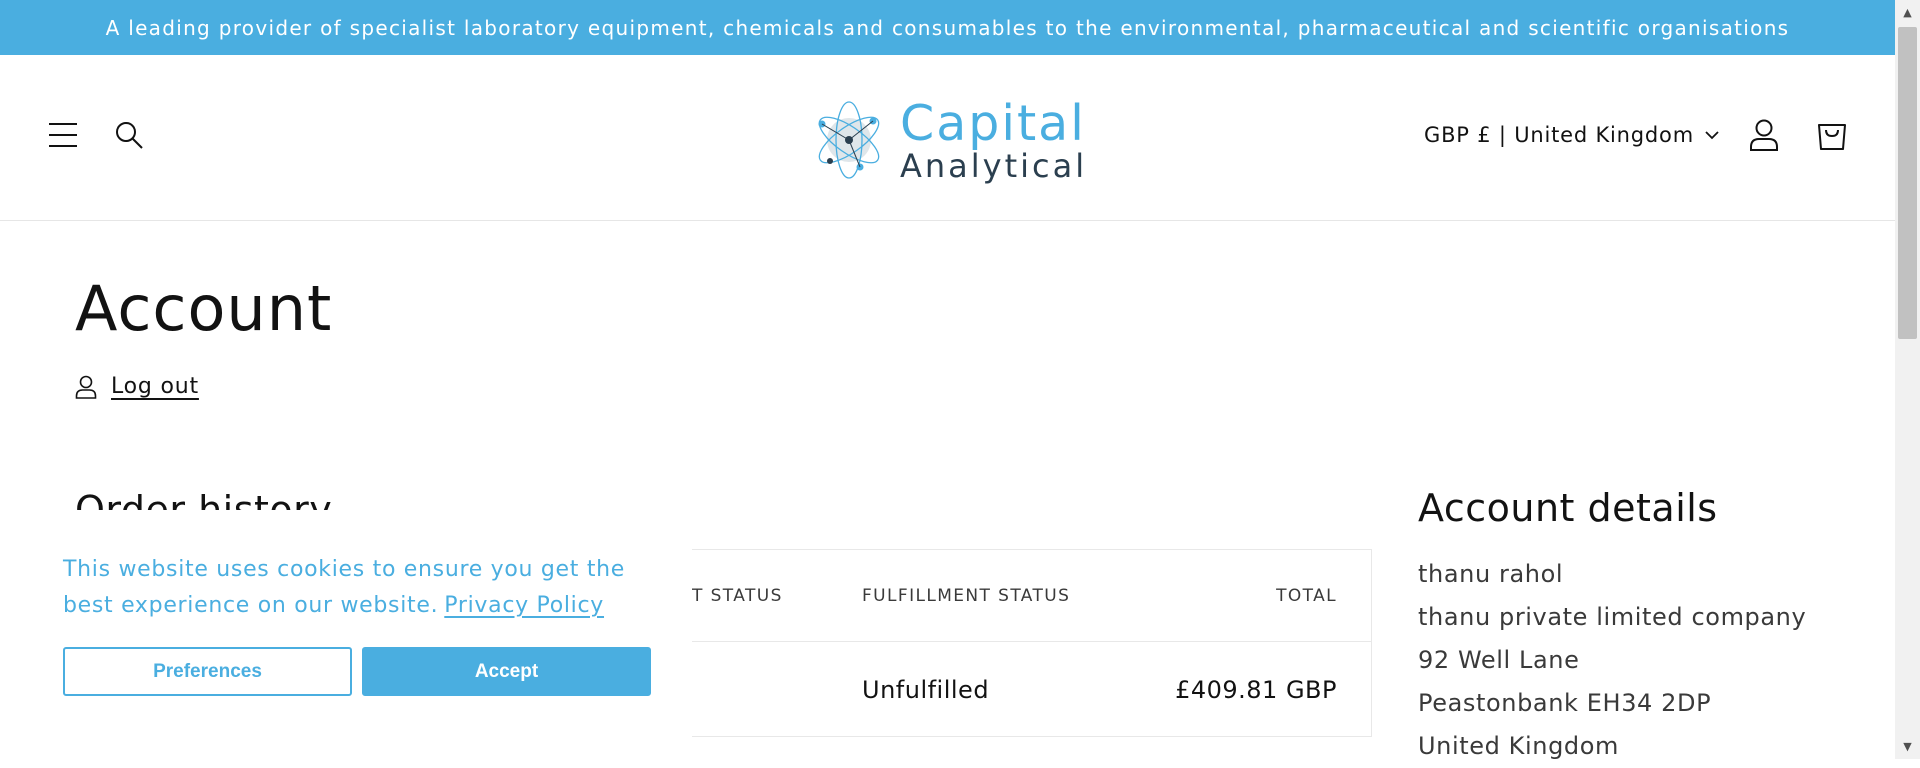 The height and width of the screenshot is (768, 1920). What do you see at coordinates (1907, 746) in the screenshot?
I see `scroll-down-arrow-icon: ▼` at bounding box center [1907, 746].